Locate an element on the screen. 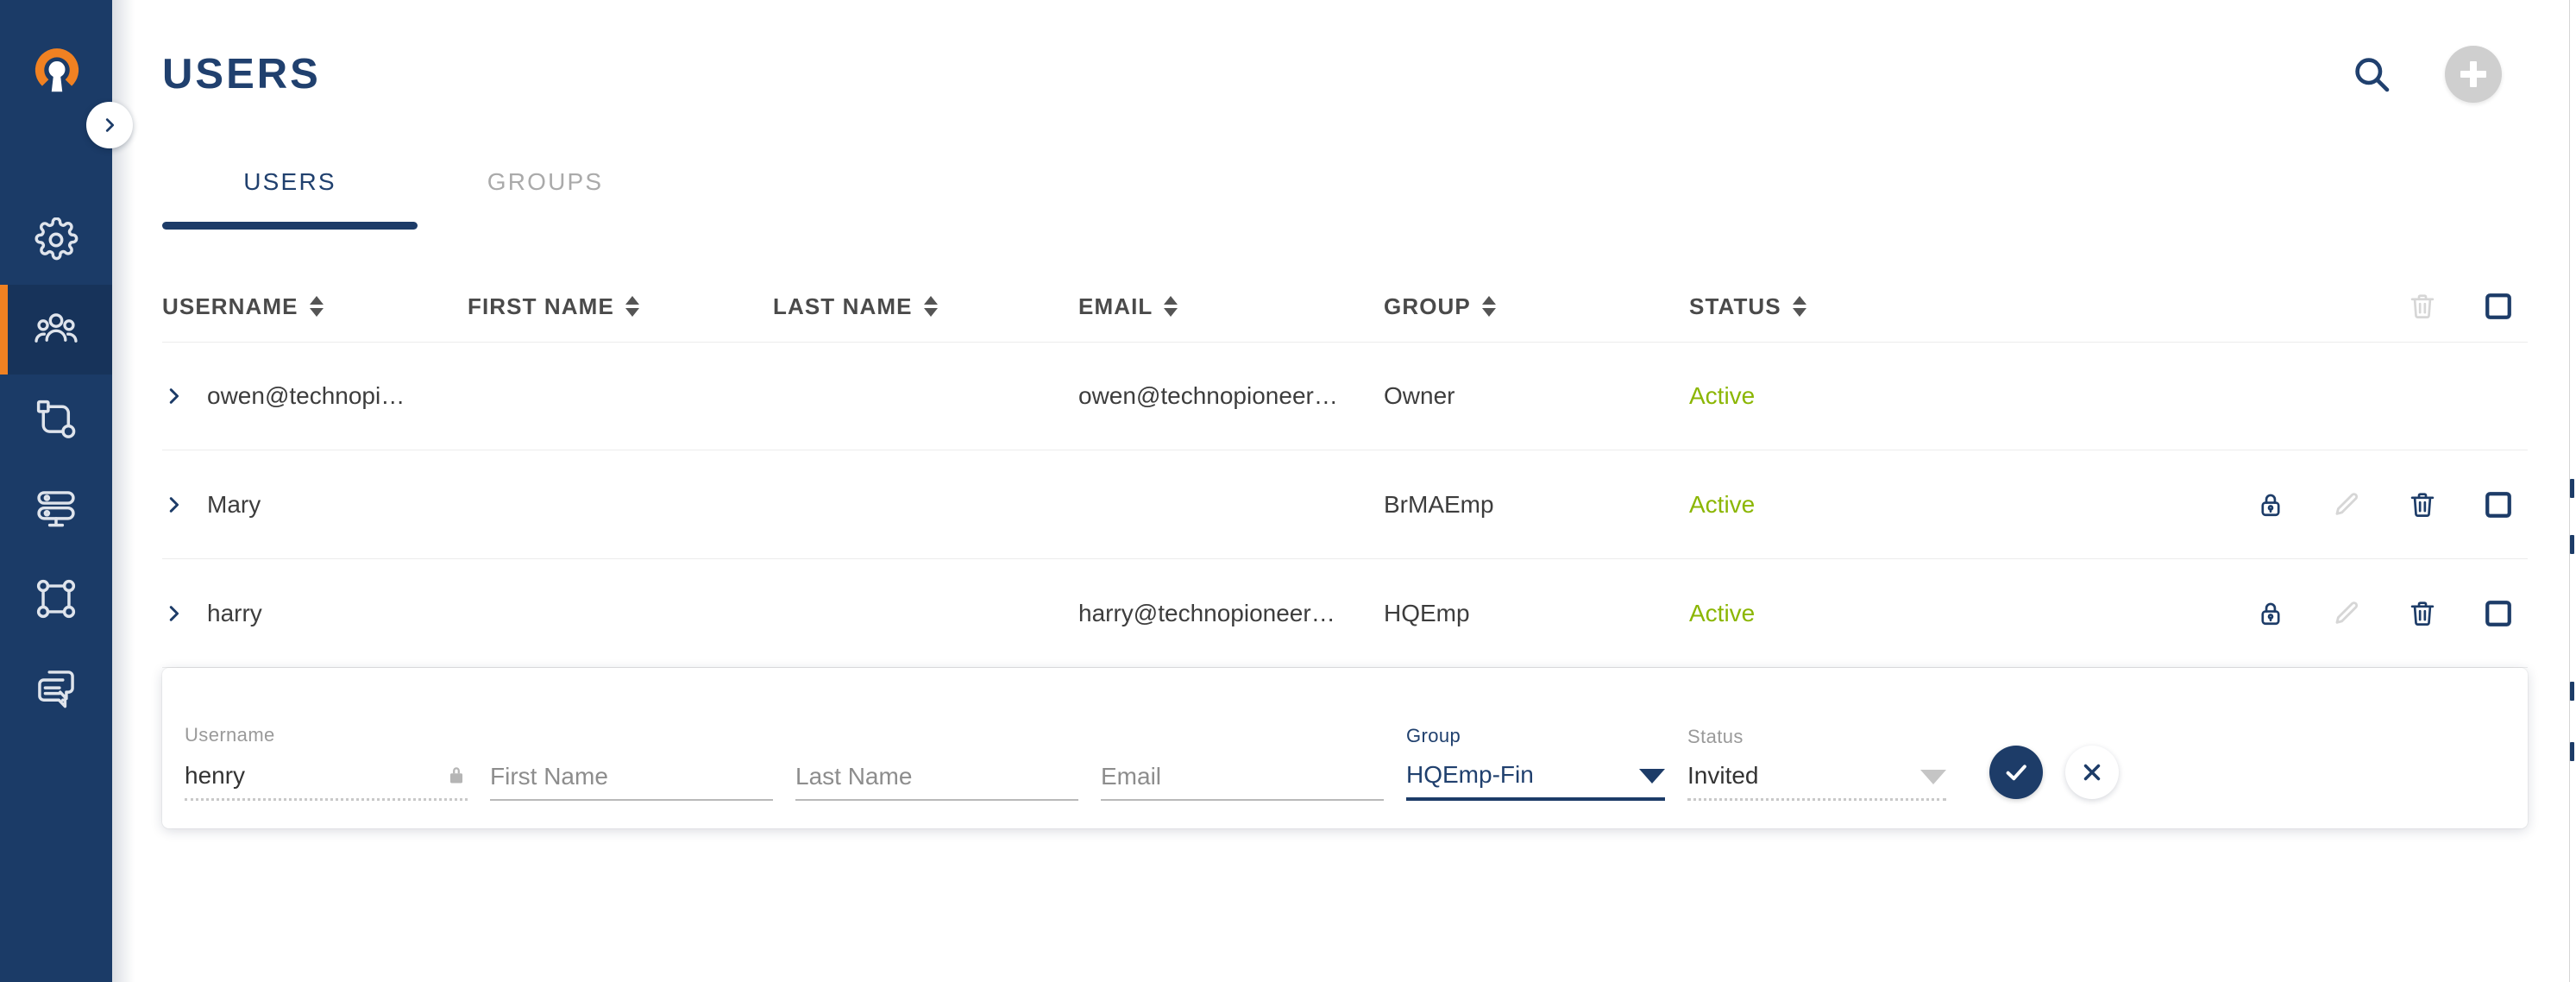  edit-group-label: Group is located at coordinates (1433, 735).